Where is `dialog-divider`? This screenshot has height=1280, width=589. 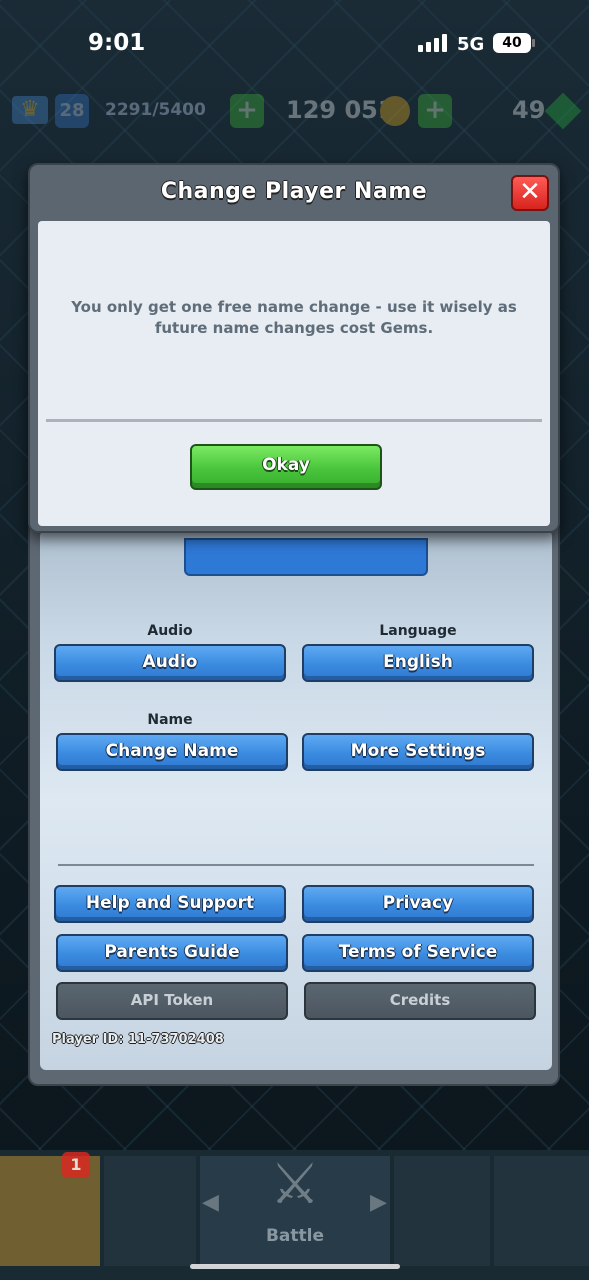 dialog-divider is located at coordinates (294, 420).